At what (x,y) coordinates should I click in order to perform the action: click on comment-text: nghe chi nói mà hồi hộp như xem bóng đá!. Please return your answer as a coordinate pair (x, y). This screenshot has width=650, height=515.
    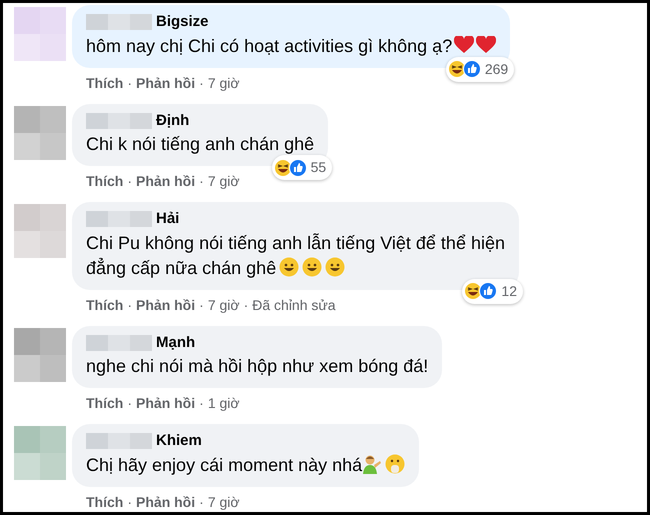
    Looking at the image, I should click on (257, 366).